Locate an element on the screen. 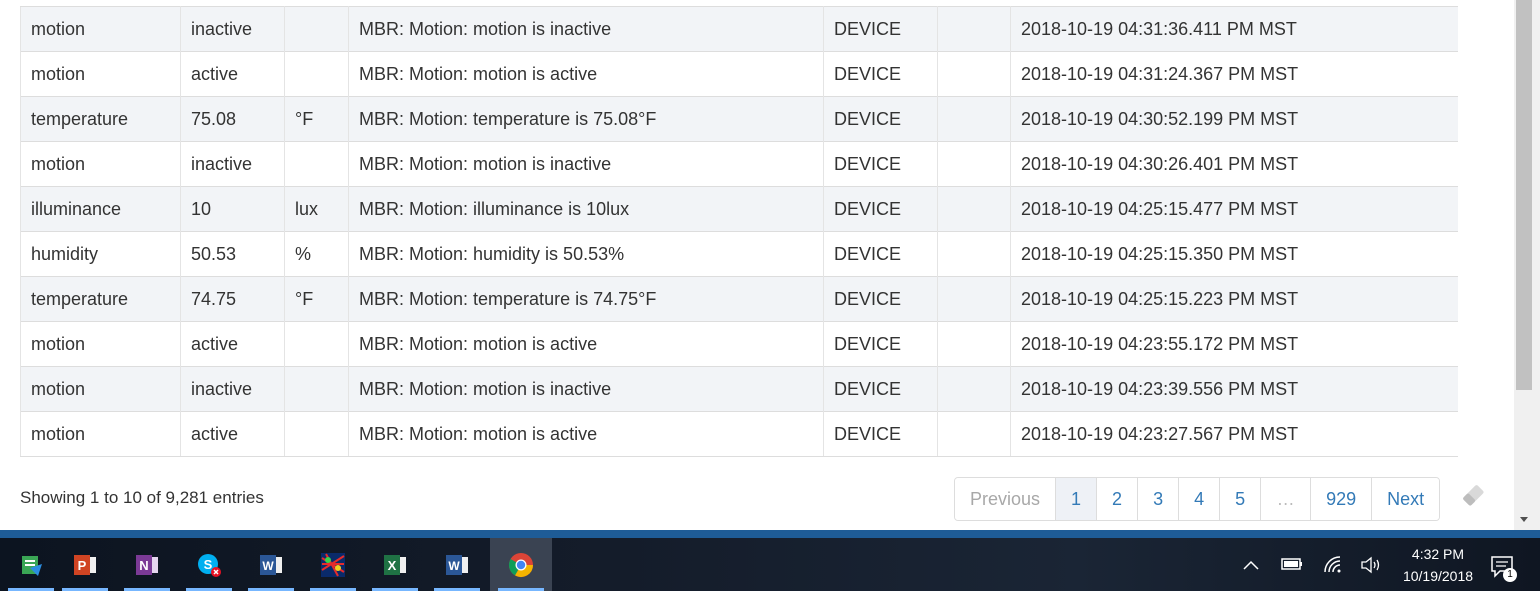 The width and height of the screenshot is (1540, 591). table-row: temperature 75.08 °F MBR: Motion is located at coordinates (739, 119).